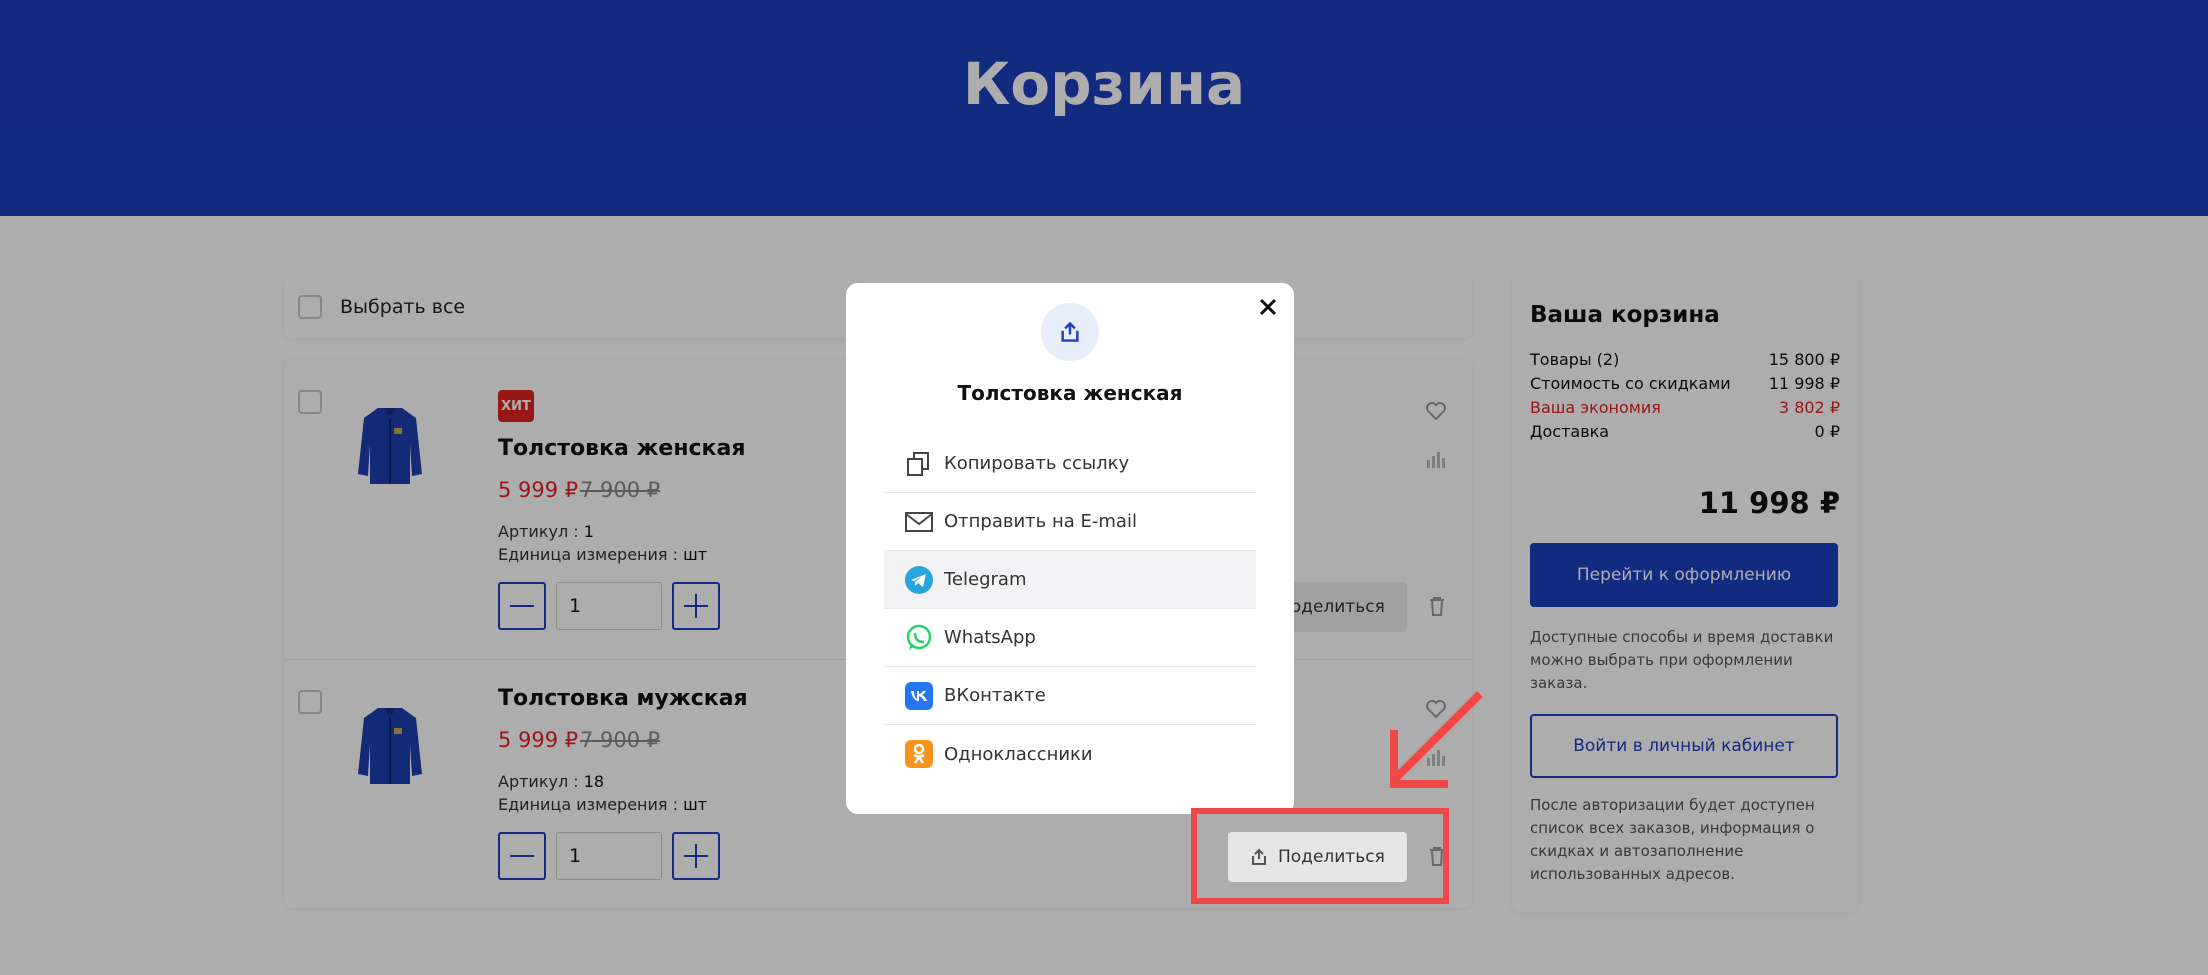 Image resolution: width=2208 pixels, height=975 pixels. What do you see at coordinates (1040, 521) in the screenshot?
I see `share-option-label: Отправить на E-mail` at bounding box center [1040, 521].